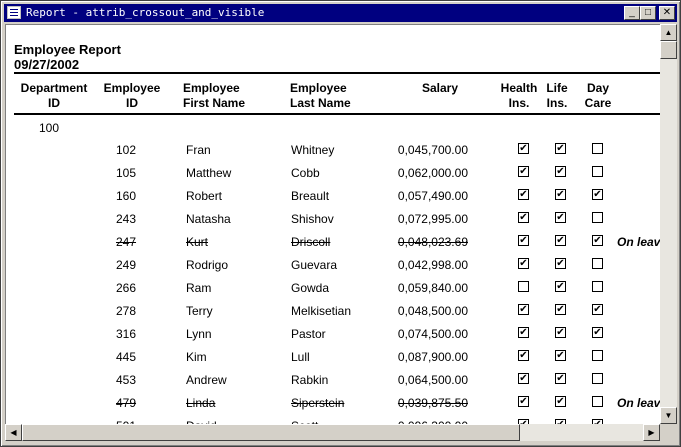 The height and width of the screenshot is (447, 681). Describe the element at coordinates (305, 173) in the screenshot. I see `last-name-cell: Cobb` at that location.